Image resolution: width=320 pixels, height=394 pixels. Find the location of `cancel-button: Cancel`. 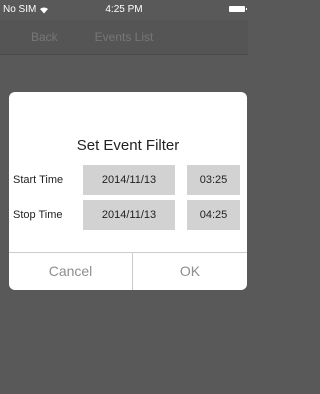

cancel-button: Cancel is located at coordinates (70, 271).